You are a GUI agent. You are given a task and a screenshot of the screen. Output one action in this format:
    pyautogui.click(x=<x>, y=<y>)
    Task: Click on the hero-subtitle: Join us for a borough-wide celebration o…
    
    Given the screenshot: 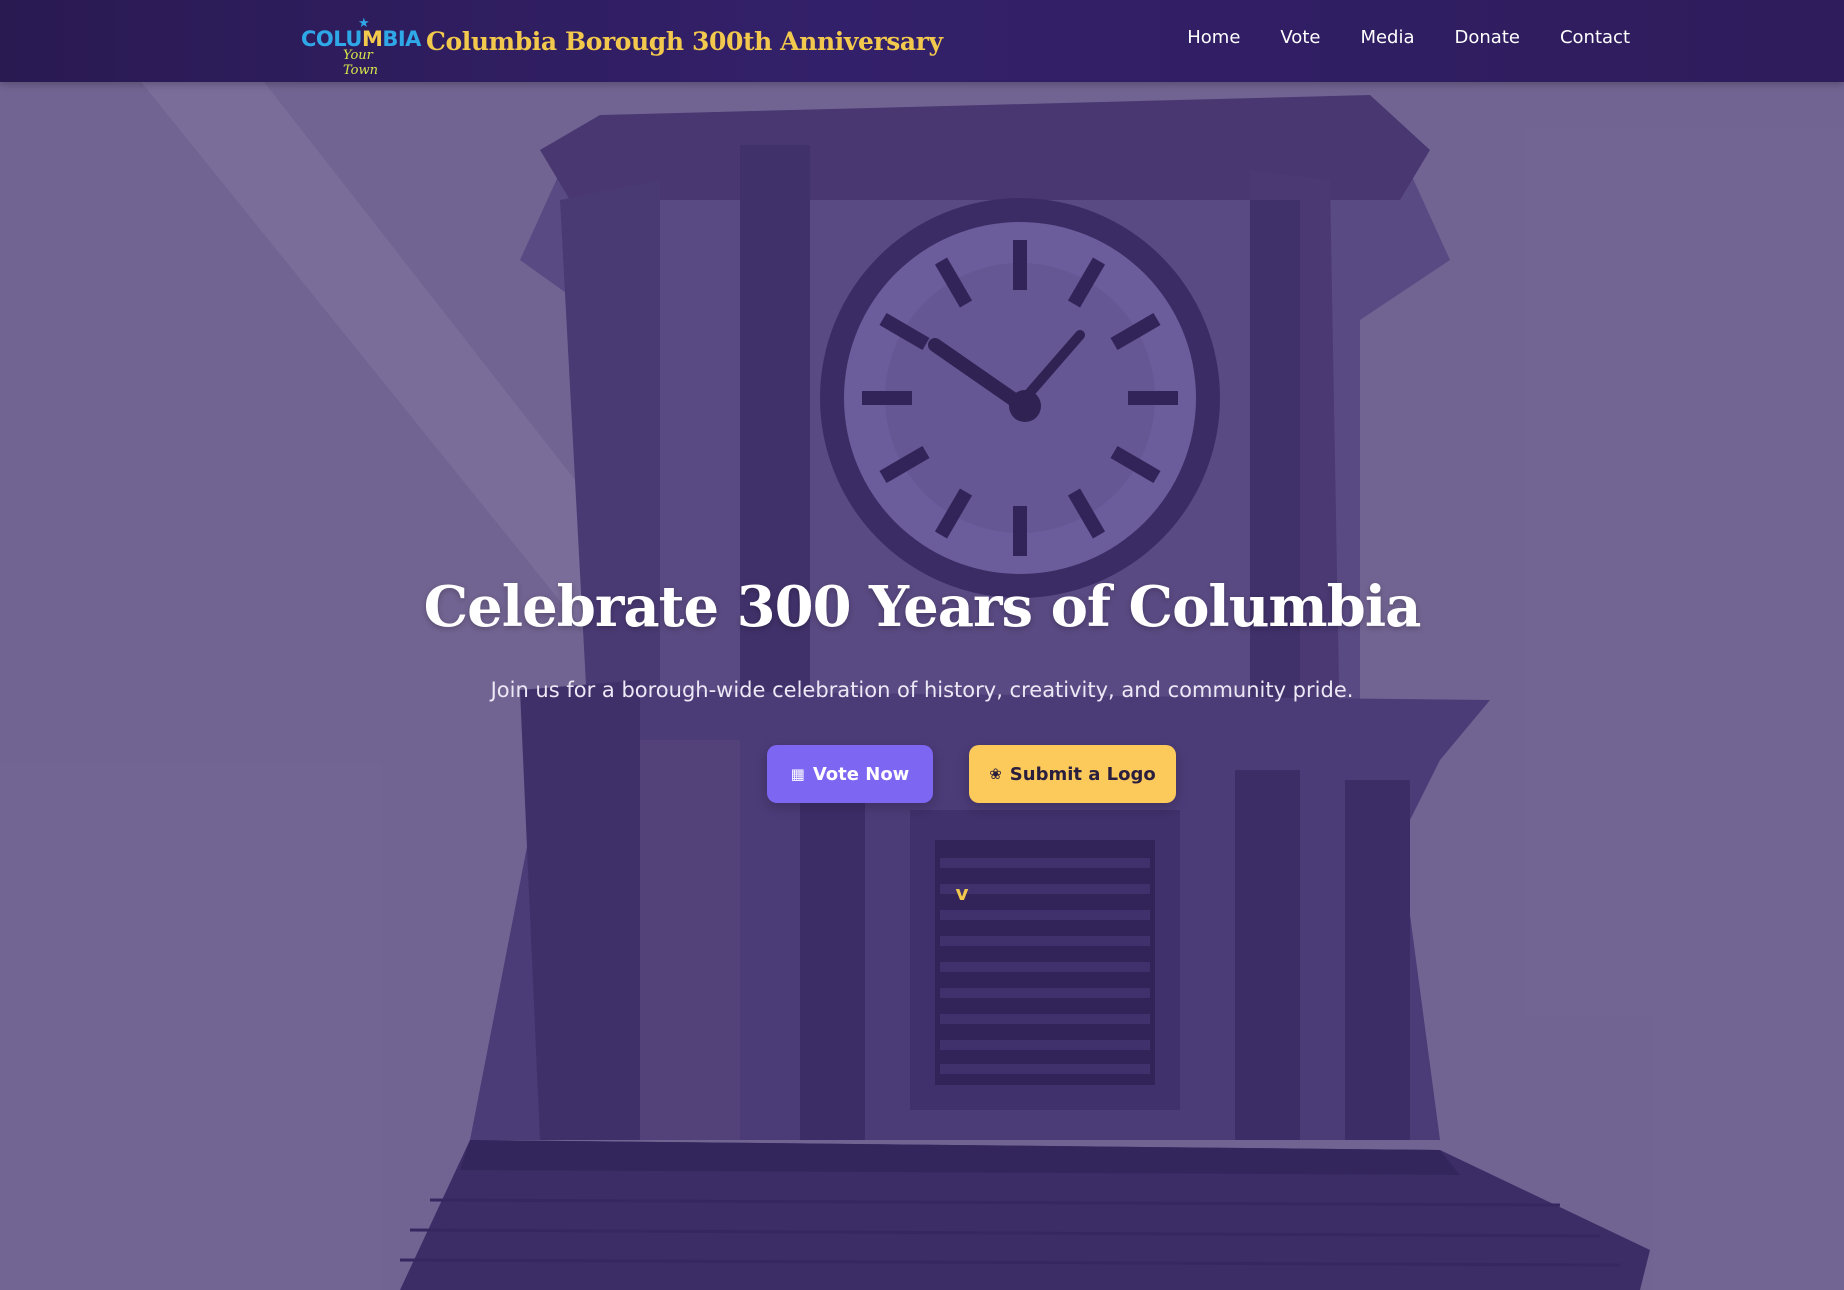 What is the action you would take?
    pyautogui.click(x=922, y=690)
    